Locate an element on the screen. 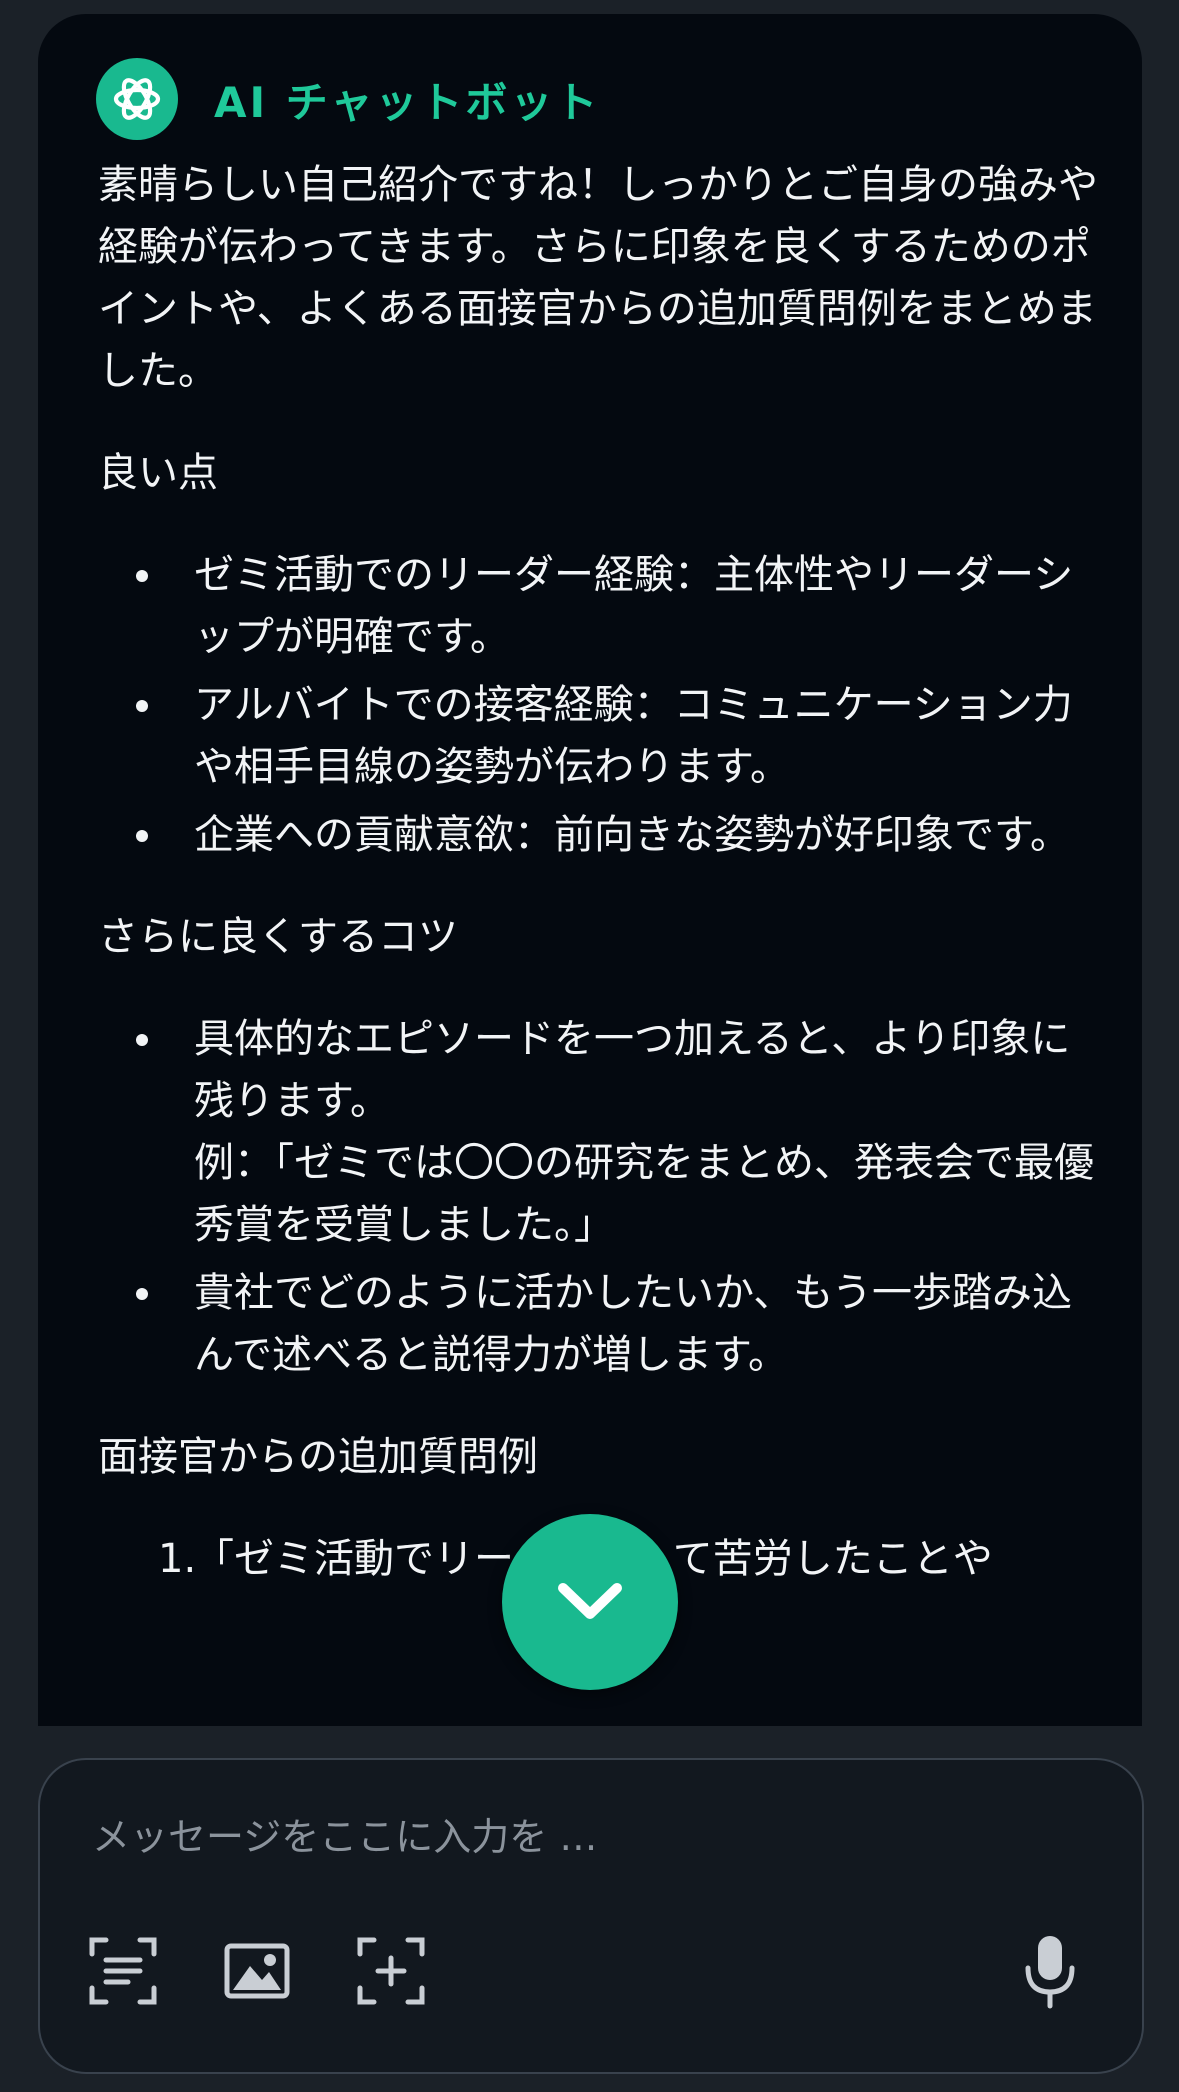 The image size is (1179, 2092). openai-logo-icon is located at coordinates (137, 99).